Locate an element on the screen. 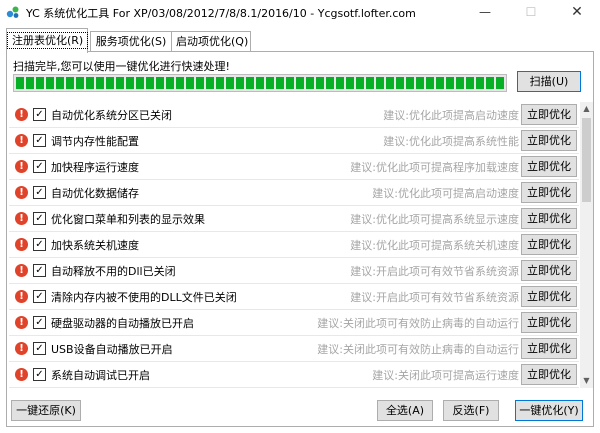 Image resolution: width=600 pixels, height=433 pixels. item-label: 加快系统关机速度 is located at coordinates (95, 245).